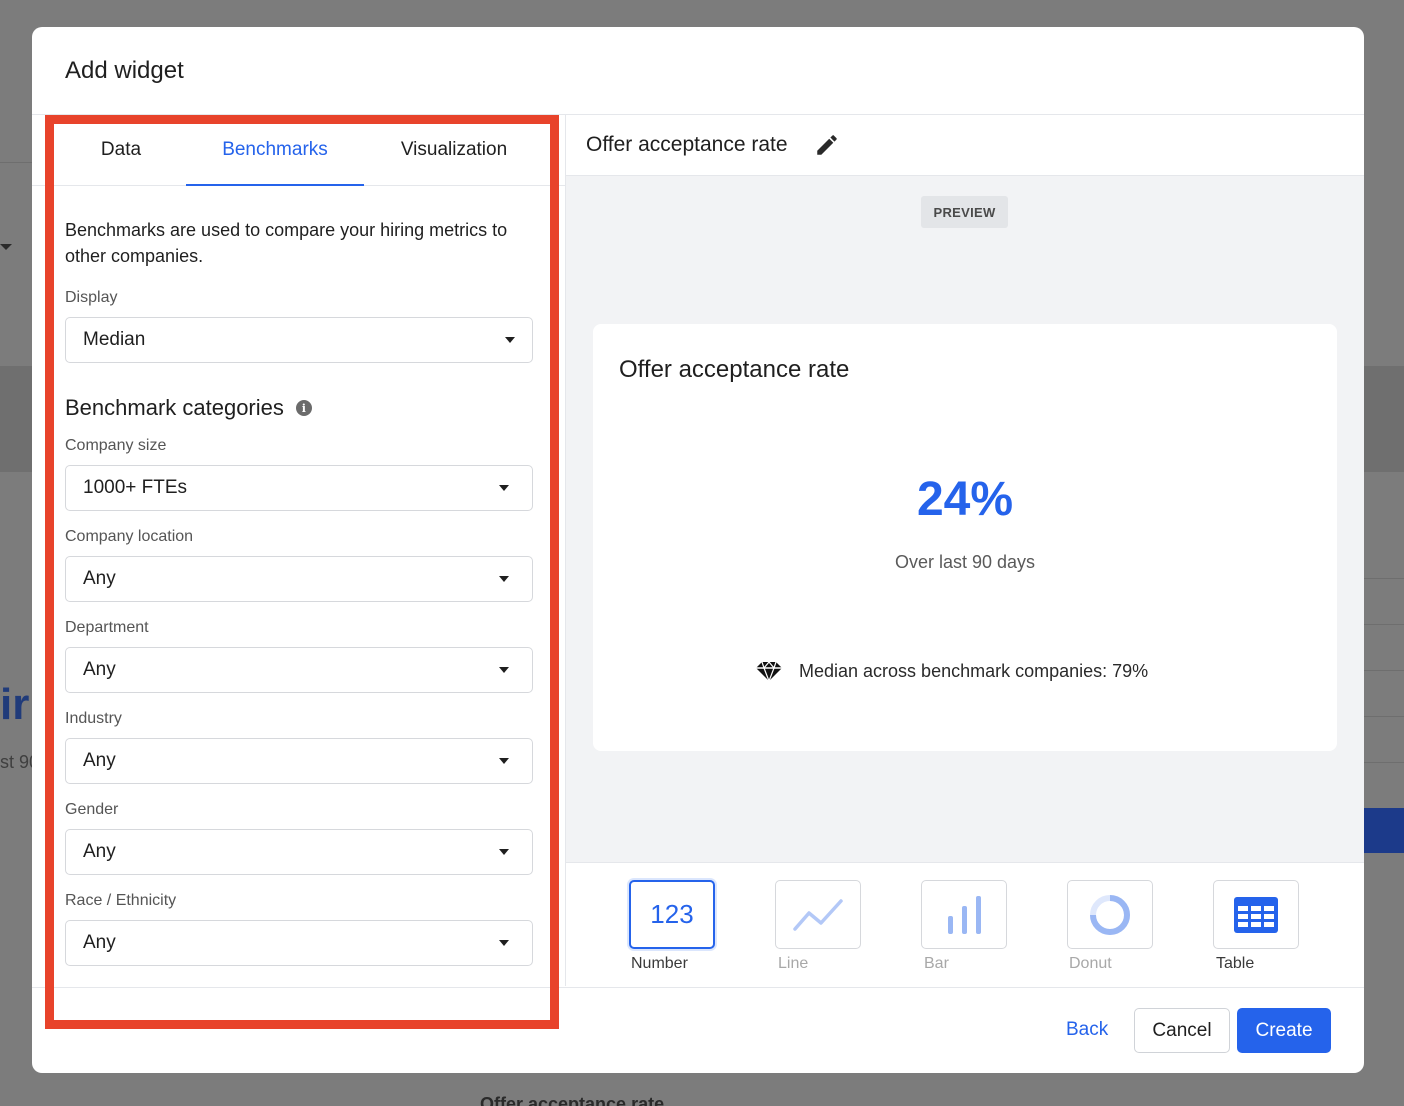 The height and width of the screenshot is (1106, 1404). I want to click on race-ethnicity-label: Race / Ethnicity, so click(121, 900).